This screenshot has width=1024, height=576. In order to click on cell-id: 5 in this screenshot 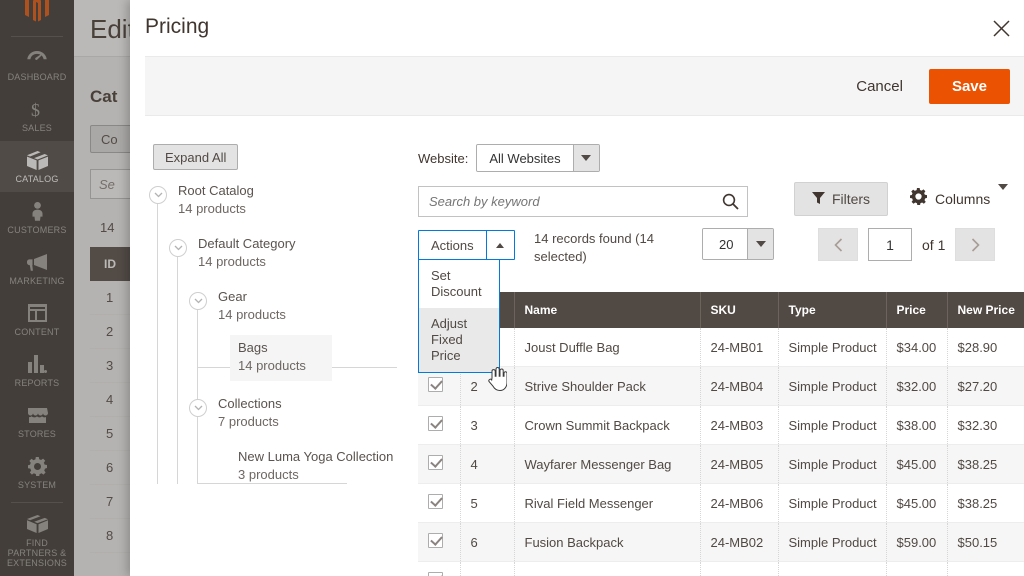, I will do `click(487, 503)`.